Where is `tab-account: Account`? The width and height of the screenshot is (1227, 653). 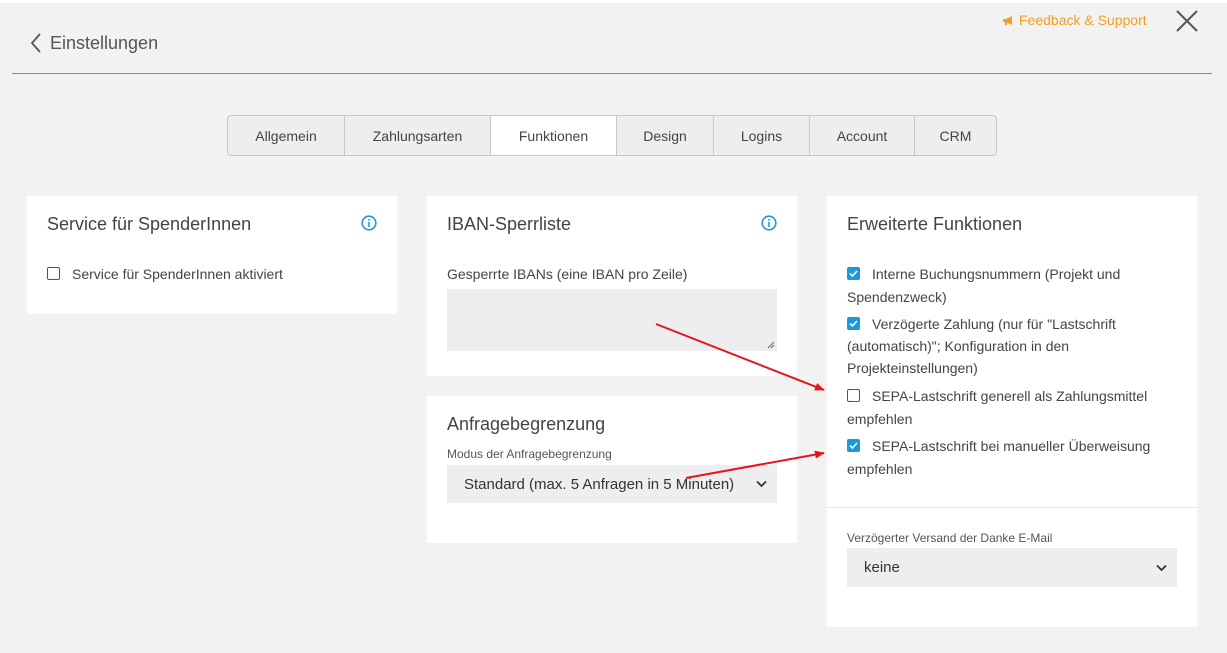
tab-account: Account is located at coordinates (862, 135).